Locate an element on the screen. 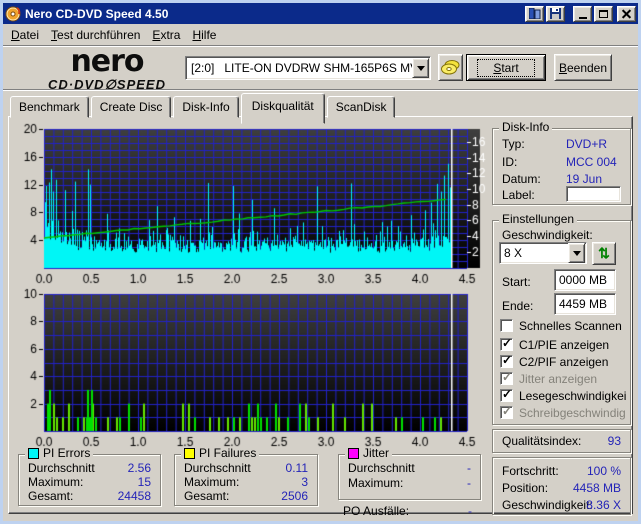  minimize-icon is located at coordinates (582, 17).